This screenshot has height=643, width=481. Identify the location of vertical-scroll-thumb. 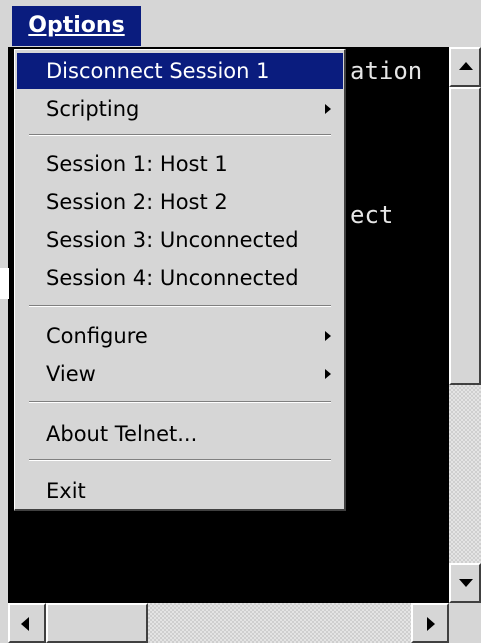
(465, 236).